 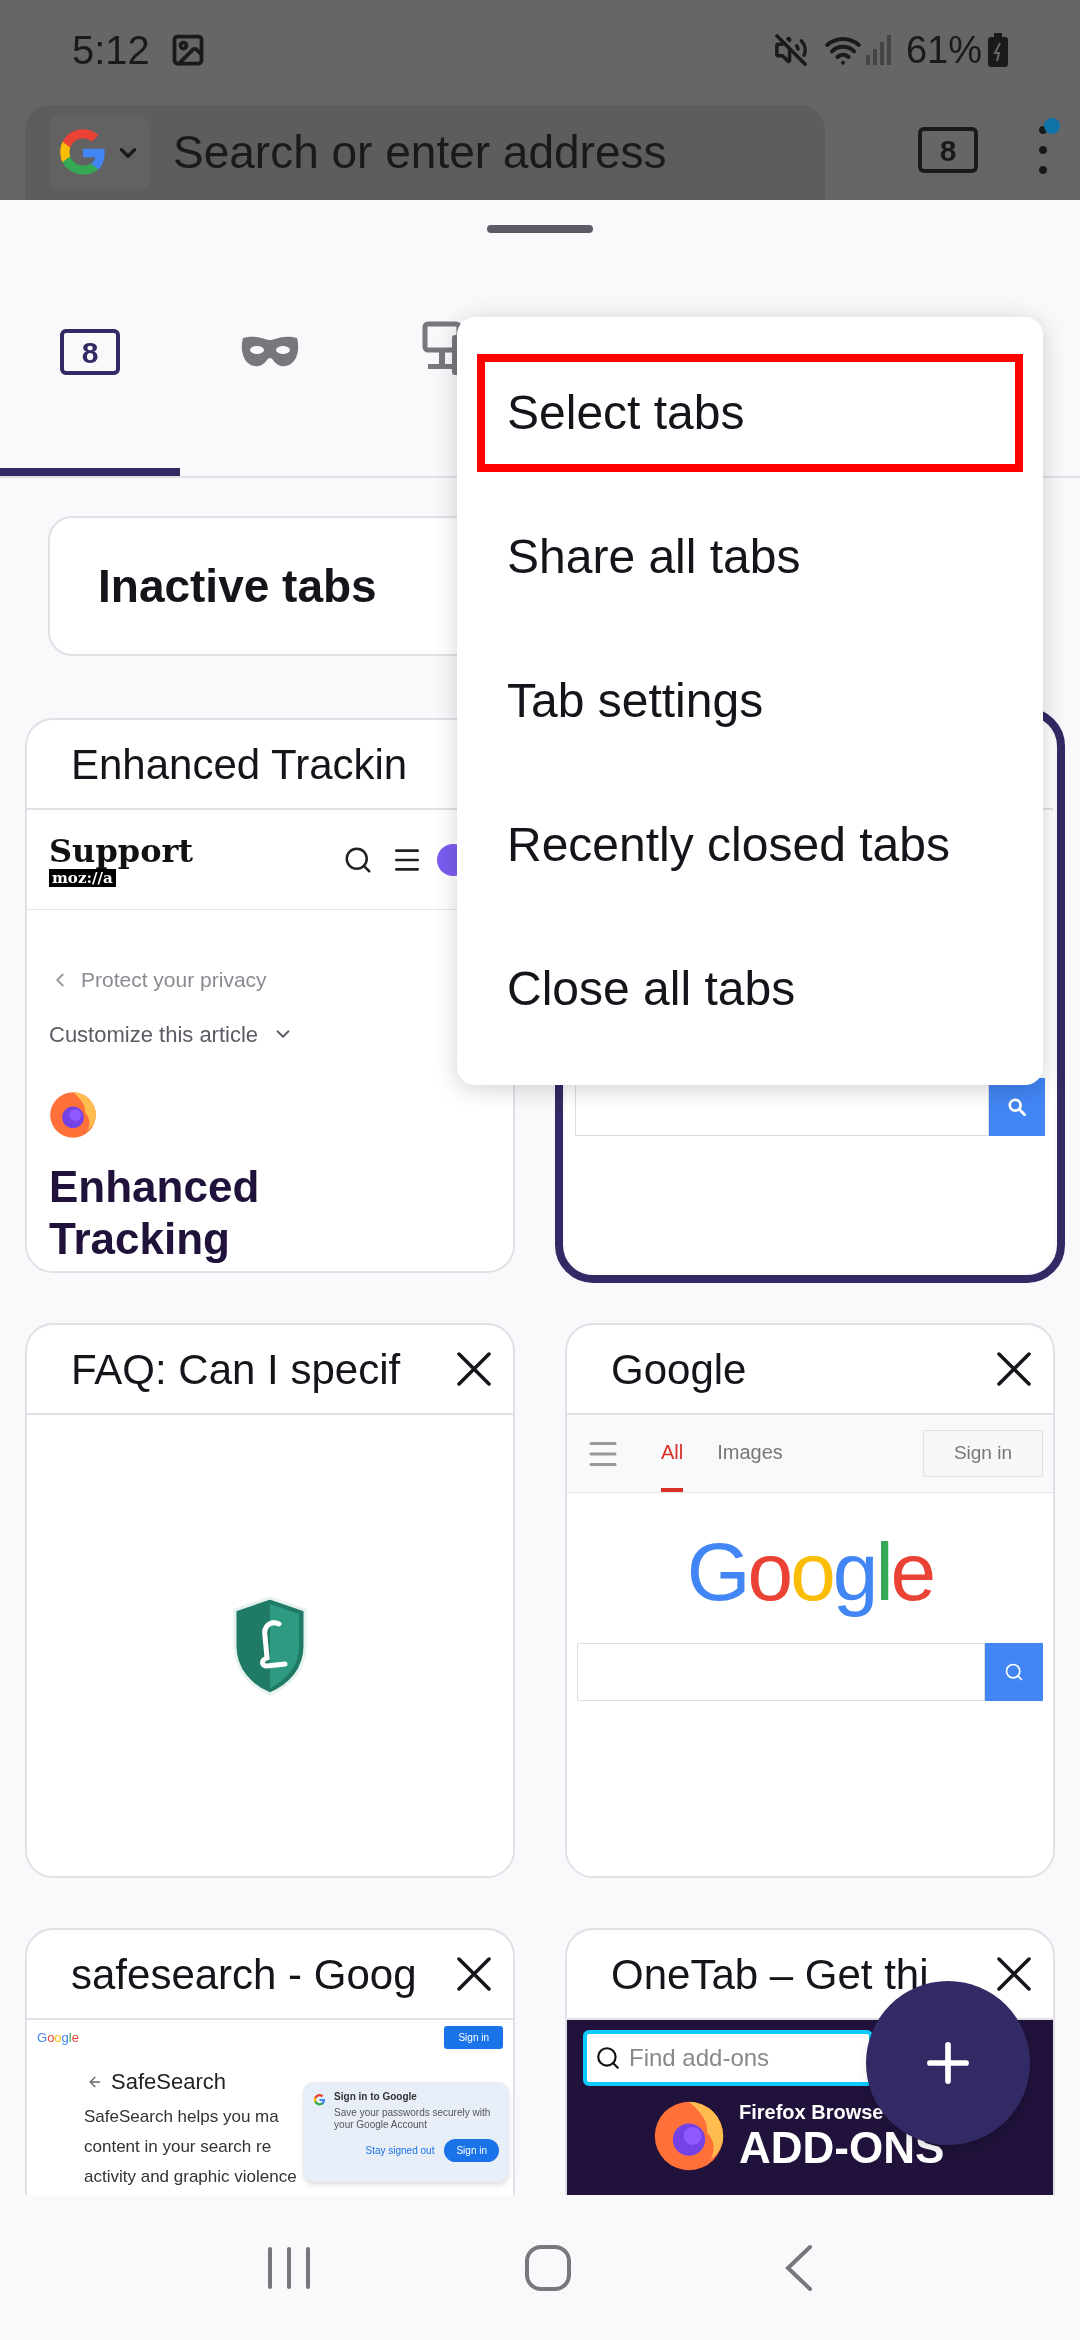 What do you see at coordinates (679, 1369) in the screenshot?
I see `tab-title: Google` at bounding box center [679, 1369].